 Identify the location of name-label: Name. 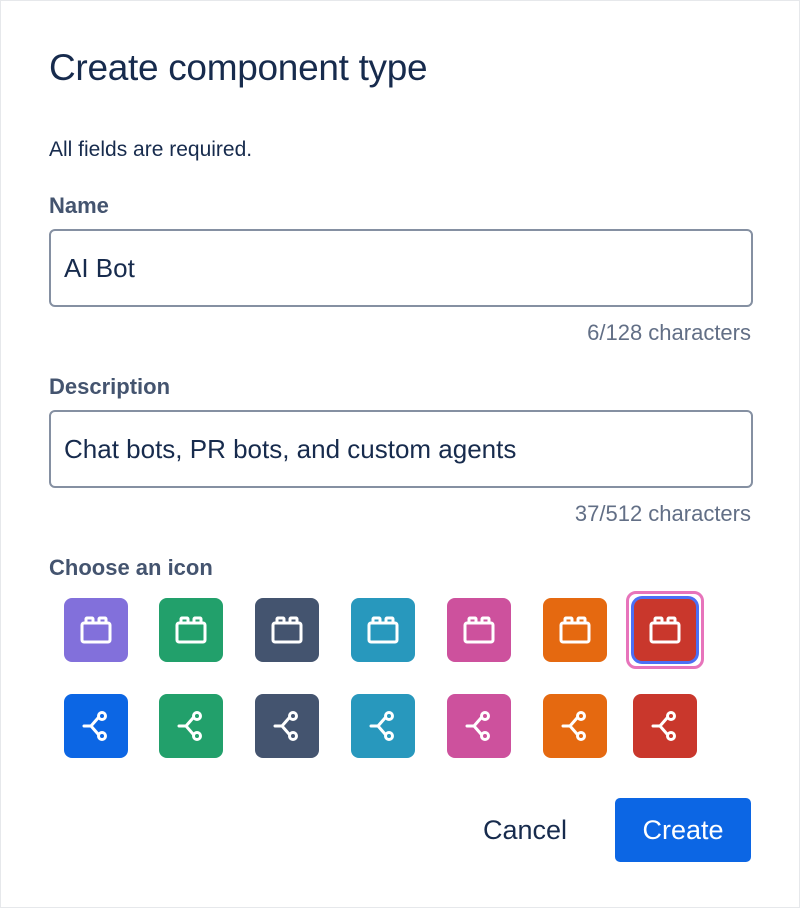
(79, 205).